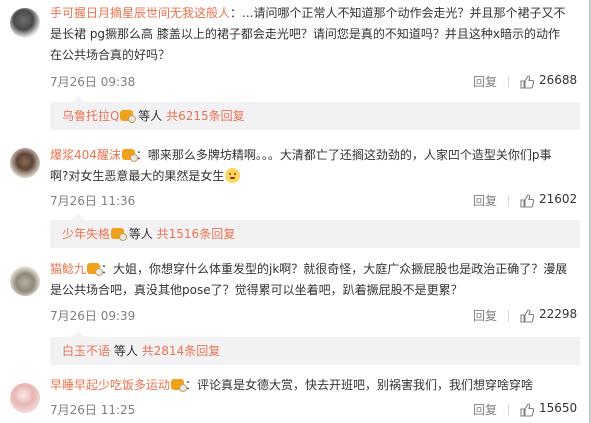 The image size is (591, 423). Describe the element at coordinates (558, 80) in the screenshot. I see `like-count: 26688` at that location.